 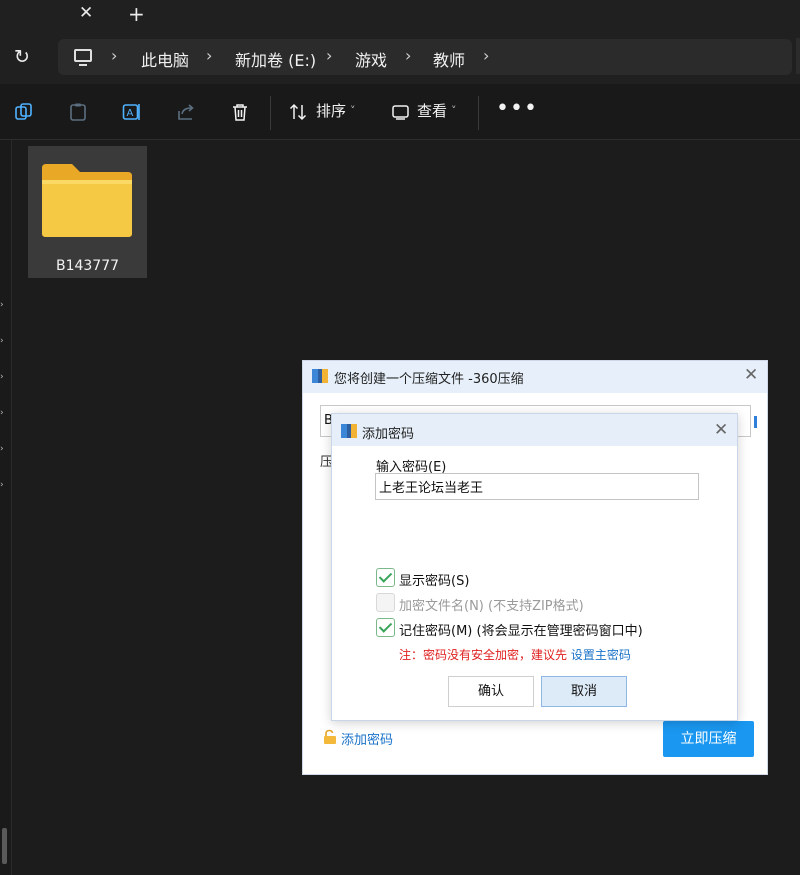 I want to click on encrypt-filename-checkbox, so click(x=385, y=602).